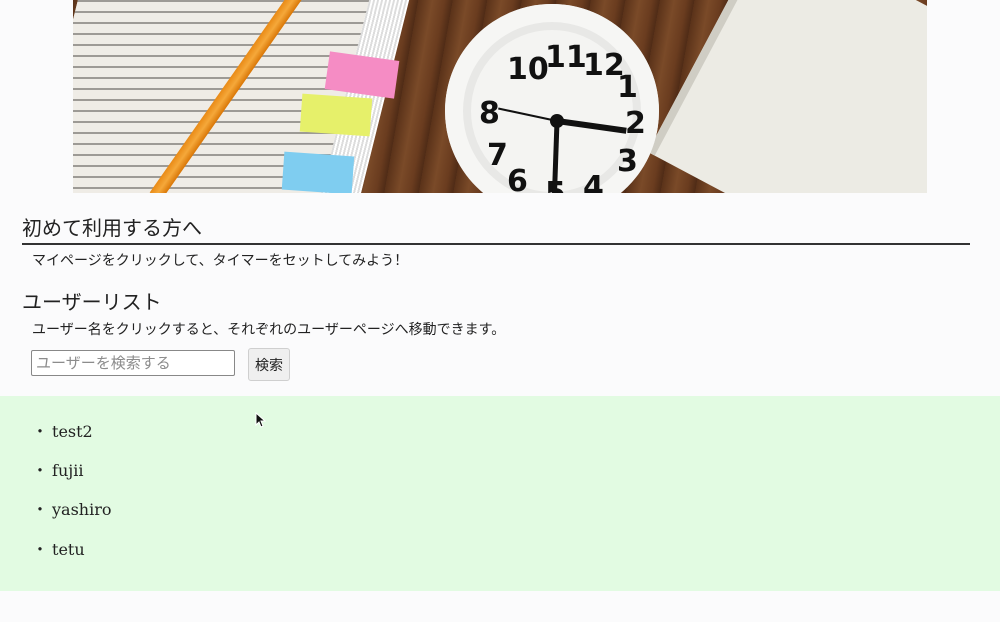 The image size is (1000, 622). I want to click on user-list-heading: ユーザーリスト, so click(92, 302).